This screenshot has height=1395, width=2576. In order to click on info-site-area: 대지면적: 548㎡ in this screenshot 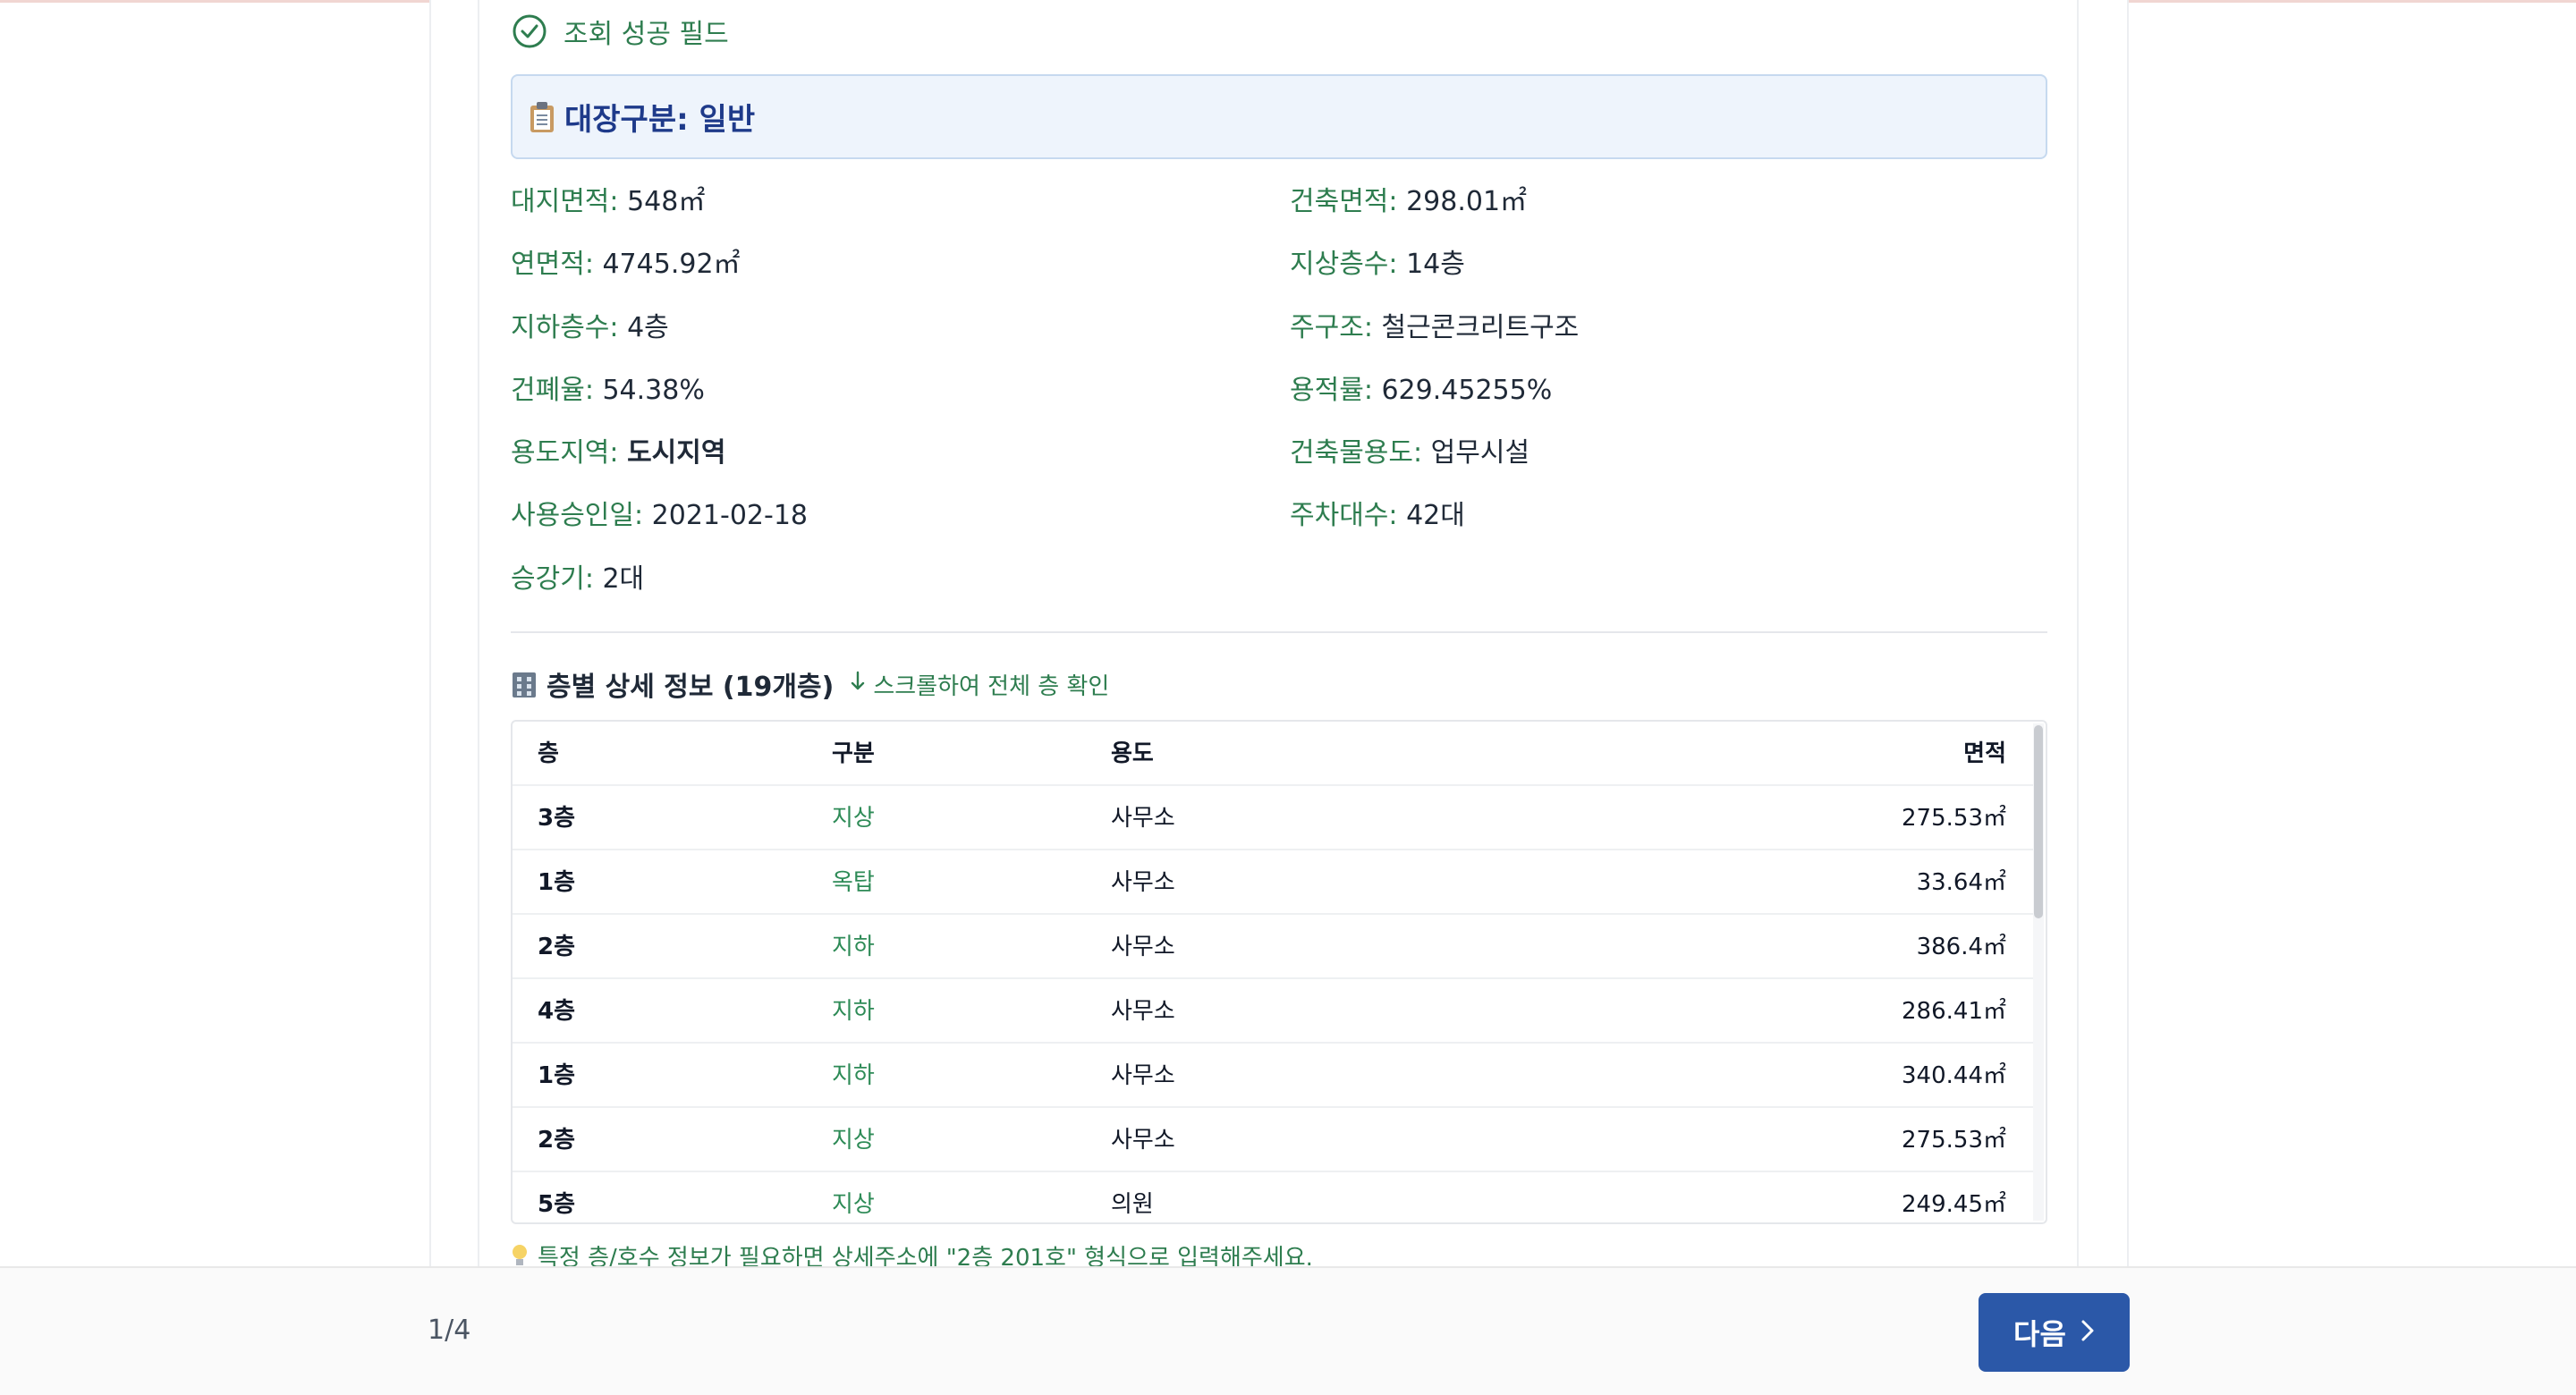, I will do `click(608, 201)`.